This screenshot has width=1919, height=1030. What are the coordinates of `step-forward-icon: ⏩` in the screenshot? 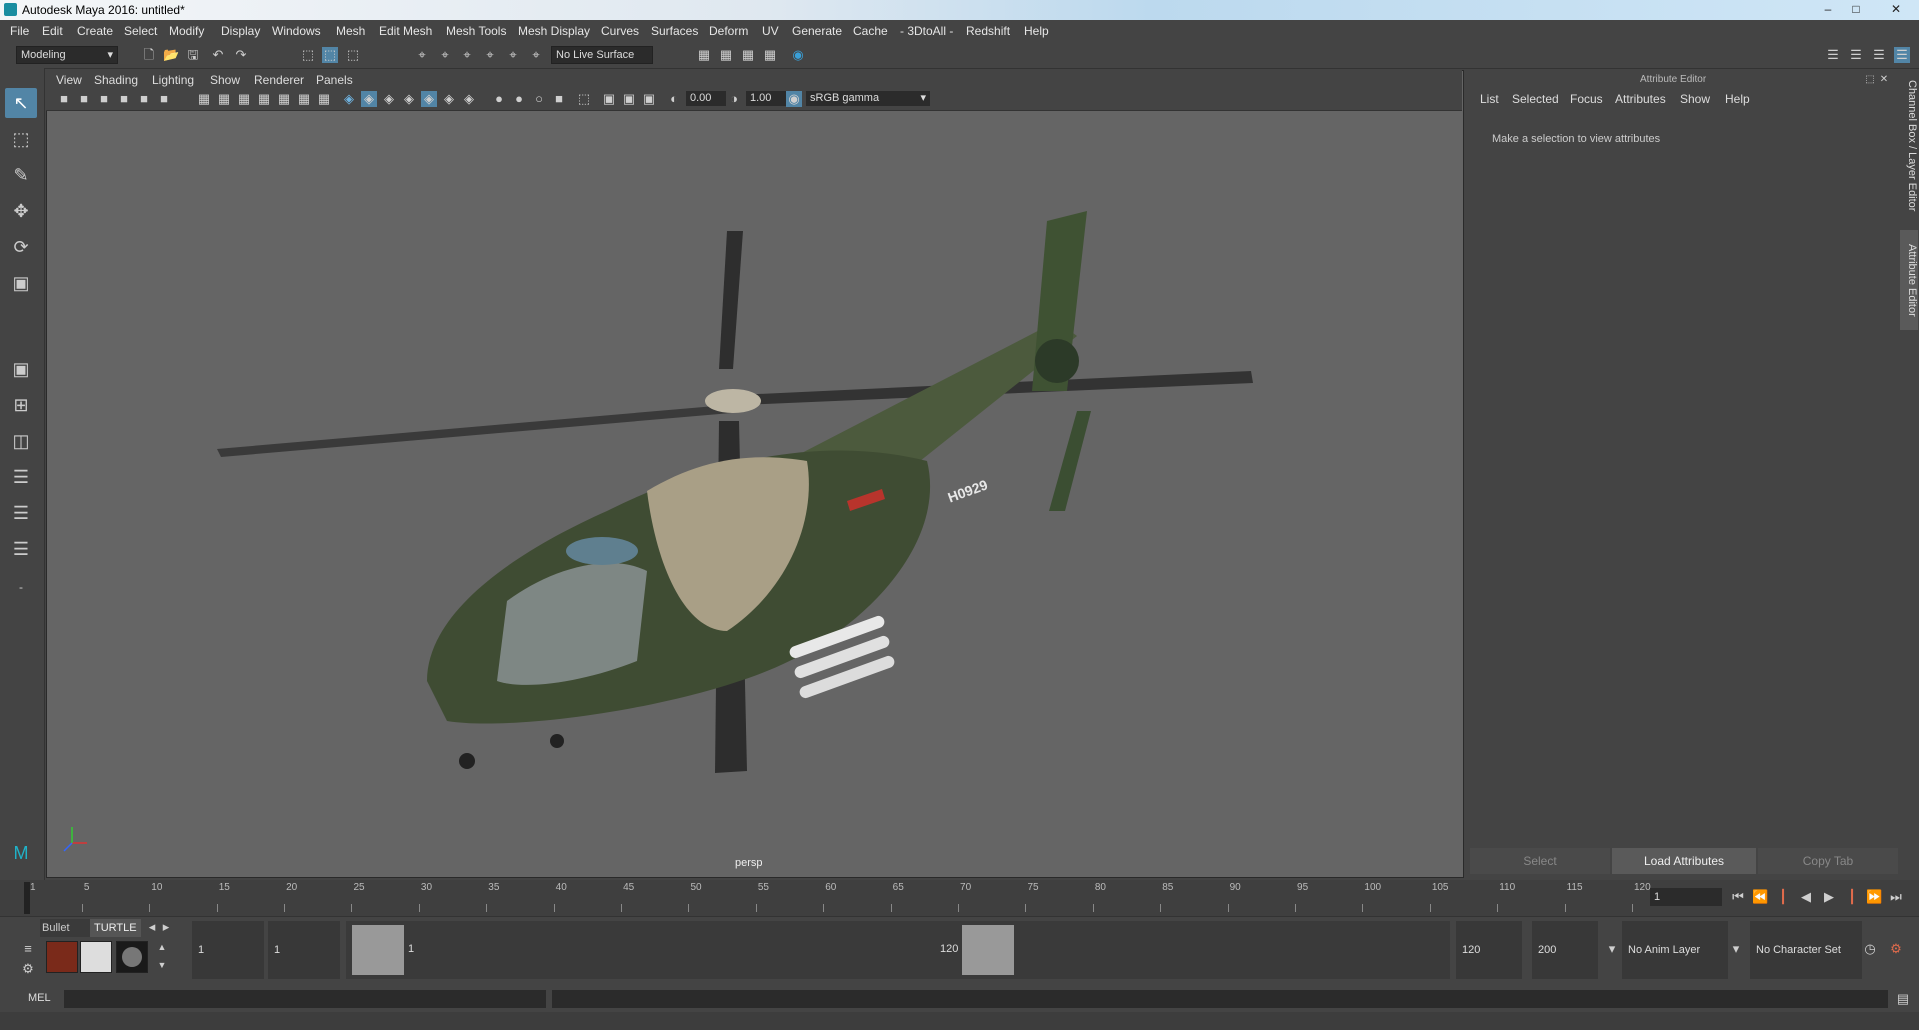 It's located at (1874, 897).